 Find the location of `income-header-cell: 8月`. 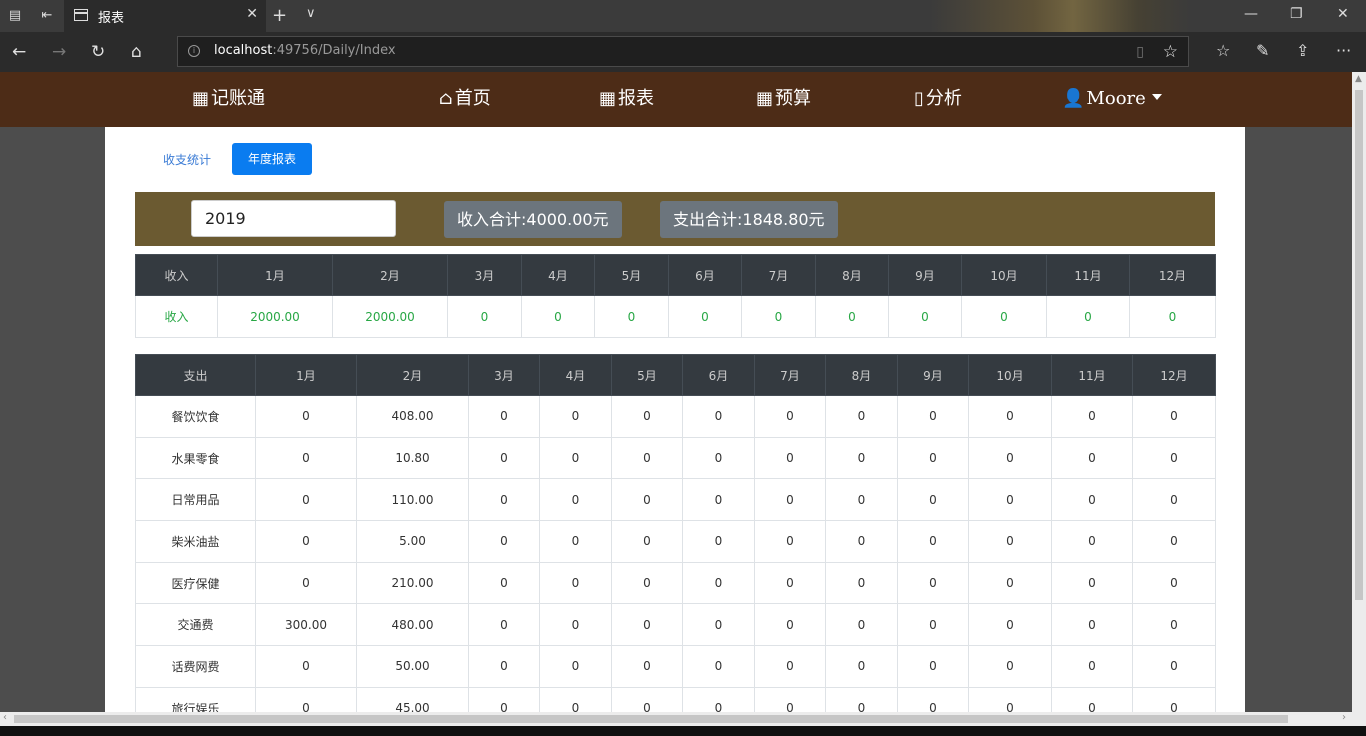

income-header-cell: 8月 is located at coordinates (852, 275).